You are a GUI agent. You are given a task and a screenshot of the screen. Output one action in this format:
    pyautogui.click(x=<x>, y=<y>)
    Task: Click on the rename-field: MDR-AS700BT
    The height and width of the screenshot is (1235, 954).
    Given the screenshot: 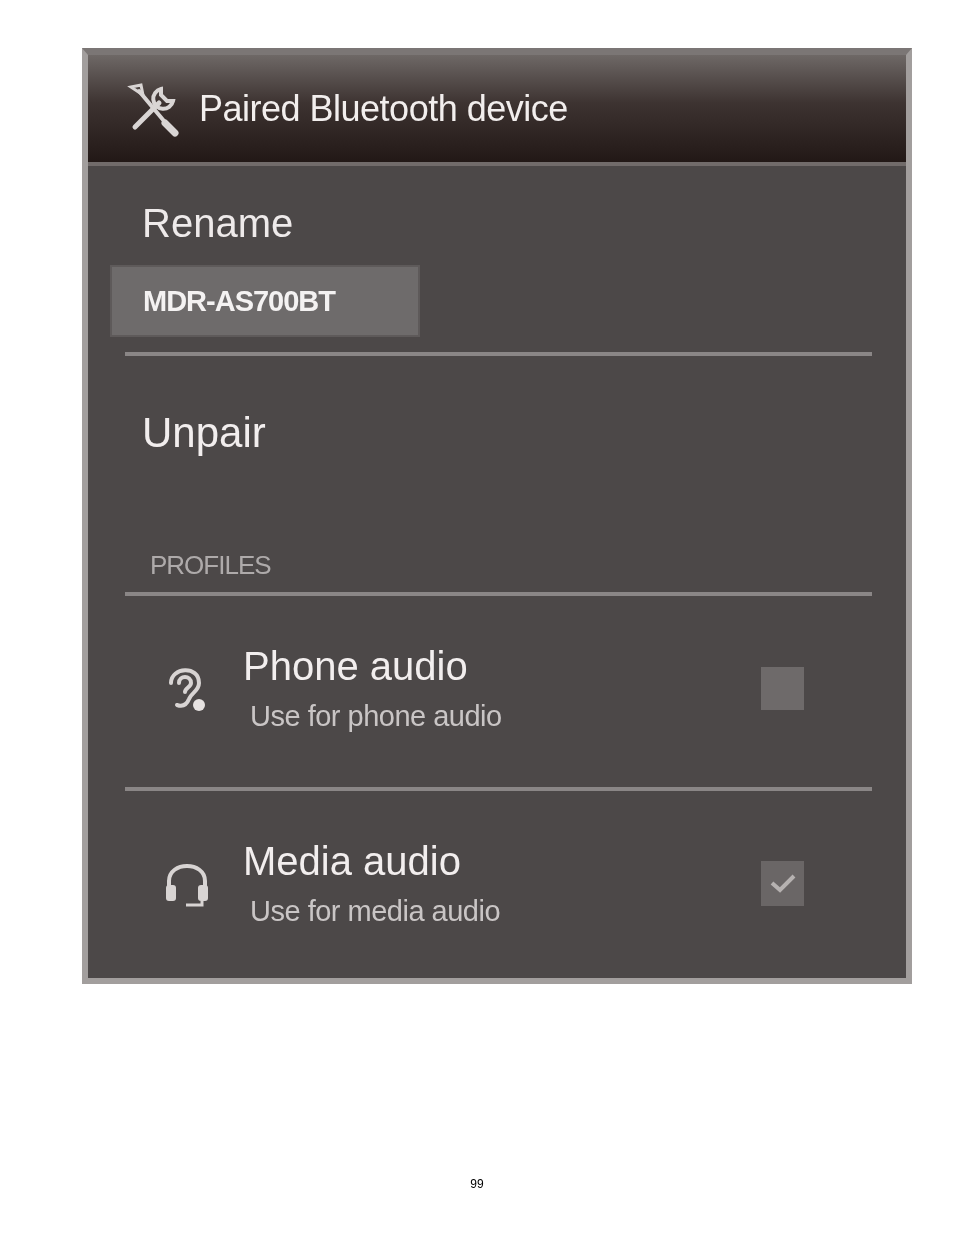 What is the action you would take?
    pyautogui.click(x=265, y=301)
    